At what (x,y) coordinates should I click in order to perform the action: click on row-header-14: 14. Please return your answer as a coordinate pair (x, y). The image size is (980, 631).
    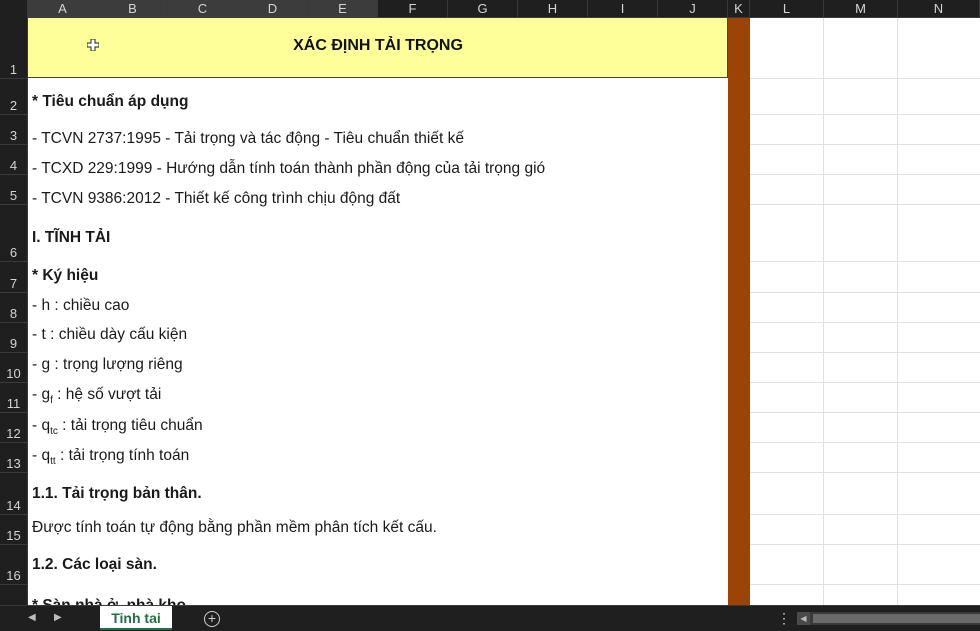
    Looking at the image, I should click on (14, 494).